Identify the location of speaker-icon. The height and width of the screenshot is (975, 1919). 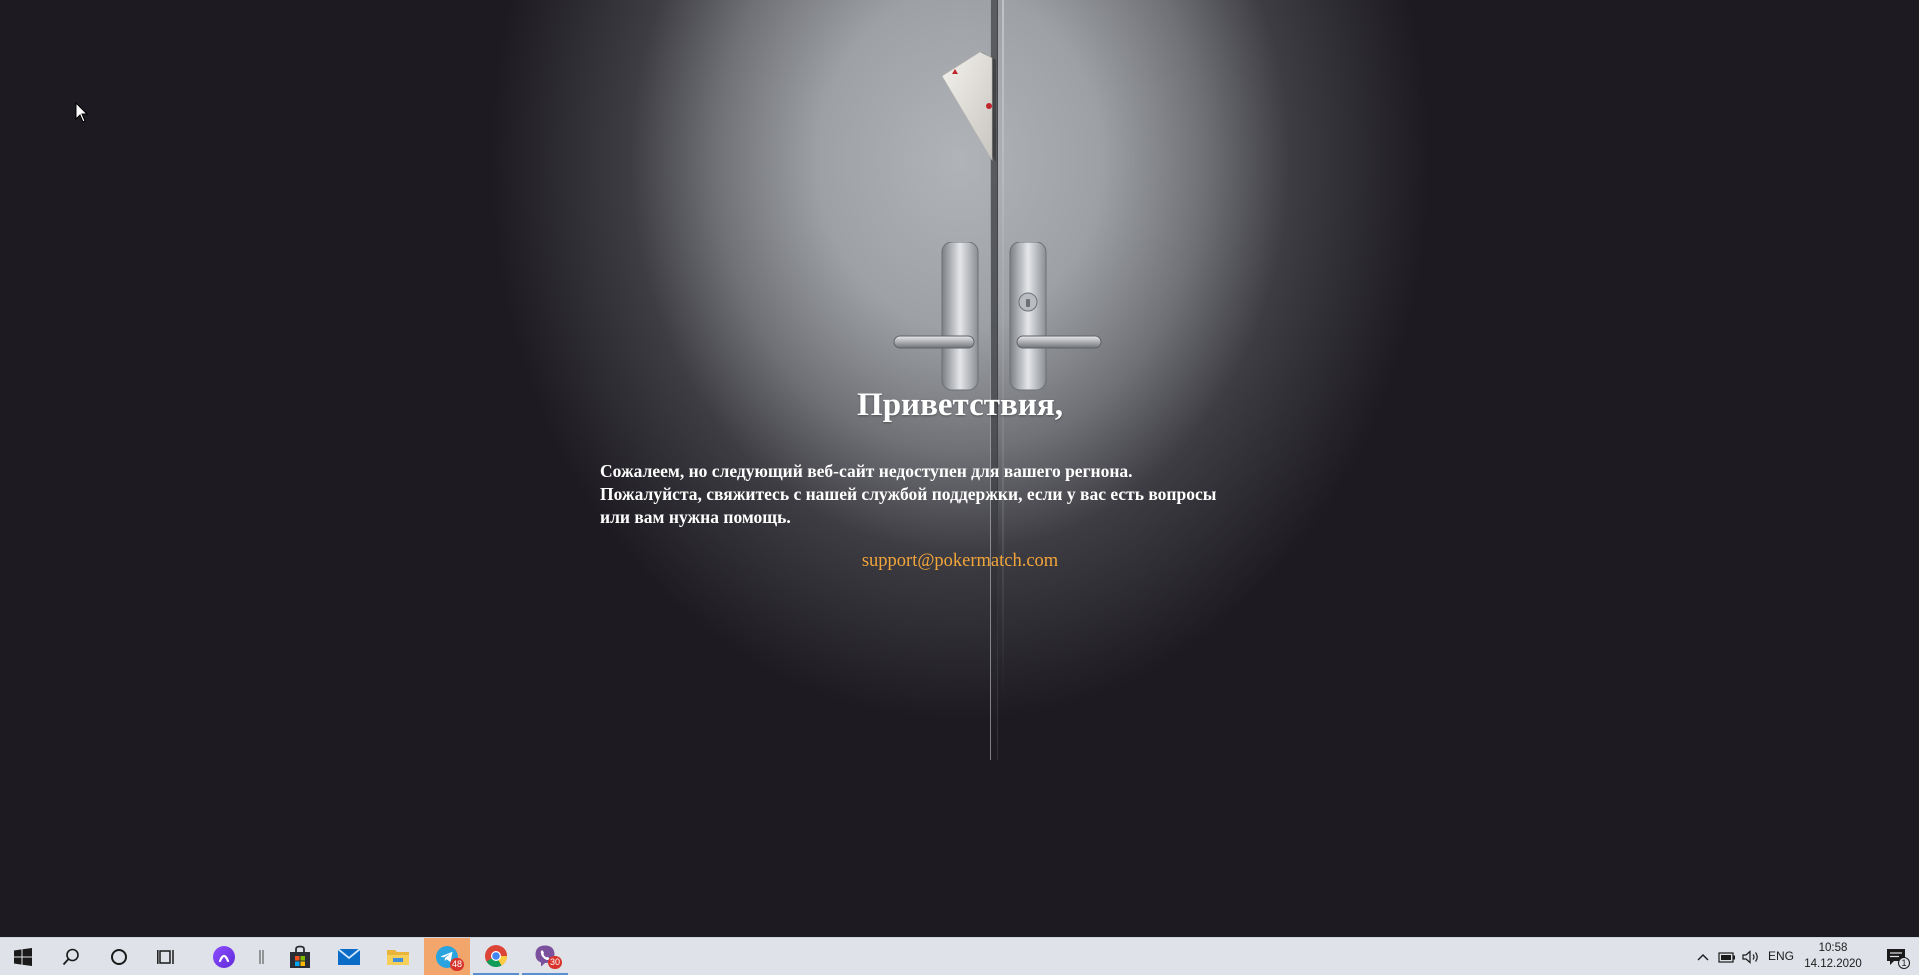
(1750, 956).